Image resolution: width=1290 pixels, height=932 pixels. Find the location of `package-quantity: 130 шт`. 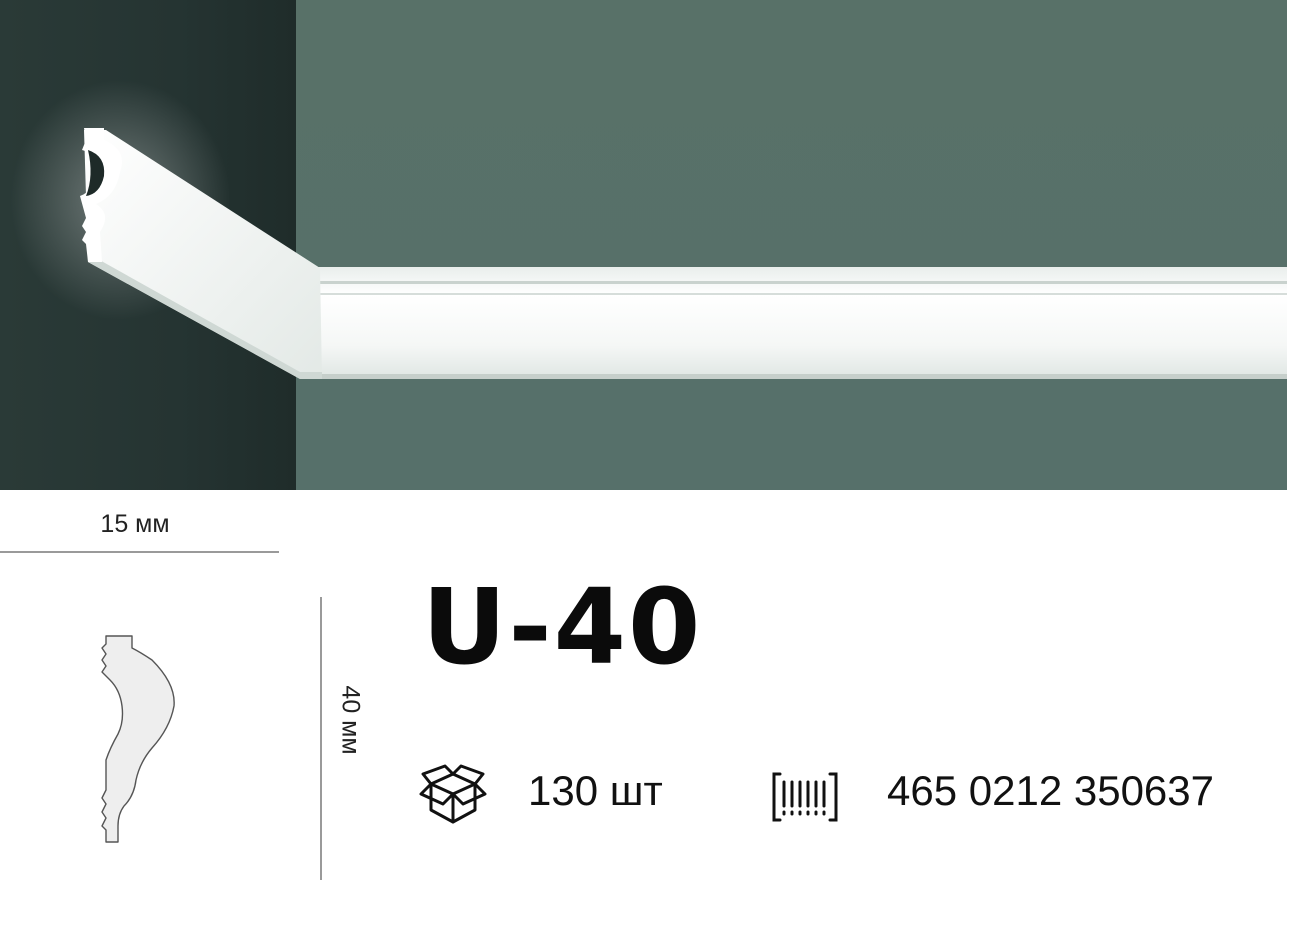

package-quantity: 130 шт is located at coordinates (595, 790).